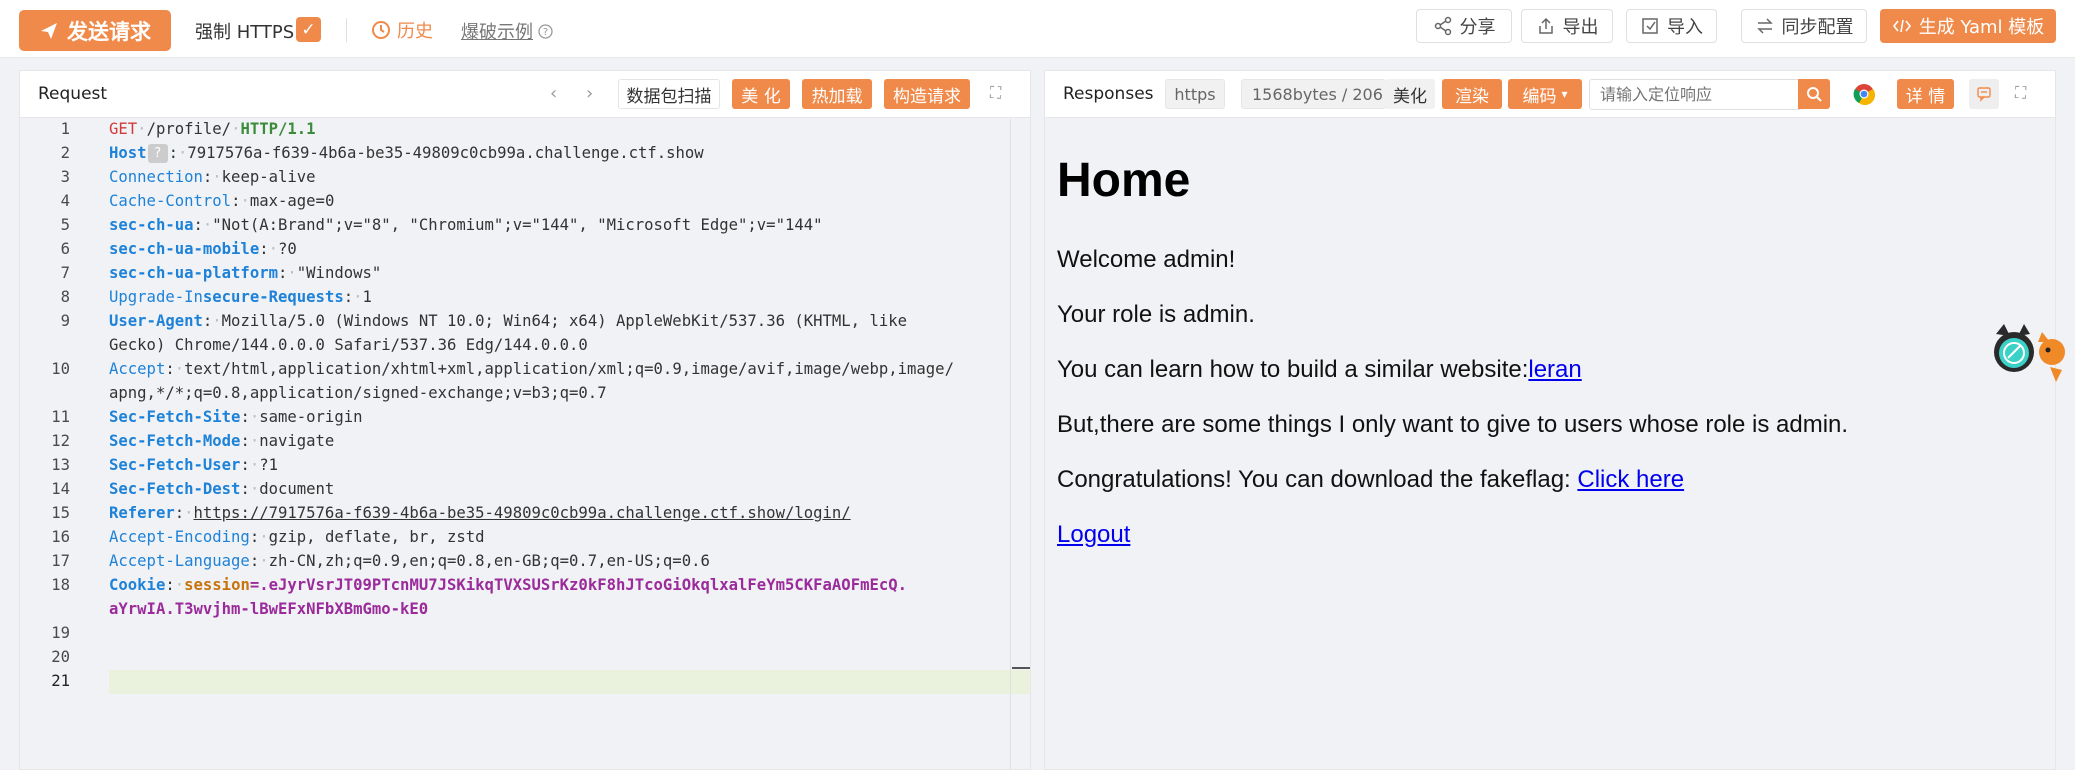 This screenshot has width=2075, height=770. I want to click on line-number: 15, so click(60, 513).